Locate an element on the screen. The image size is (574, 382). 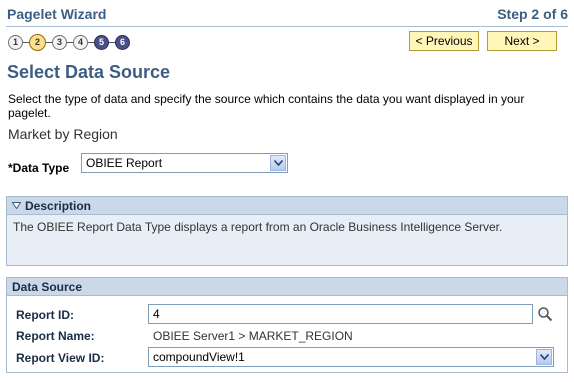
data-source-header-label: Data Source is located at coordinates (47, 286).